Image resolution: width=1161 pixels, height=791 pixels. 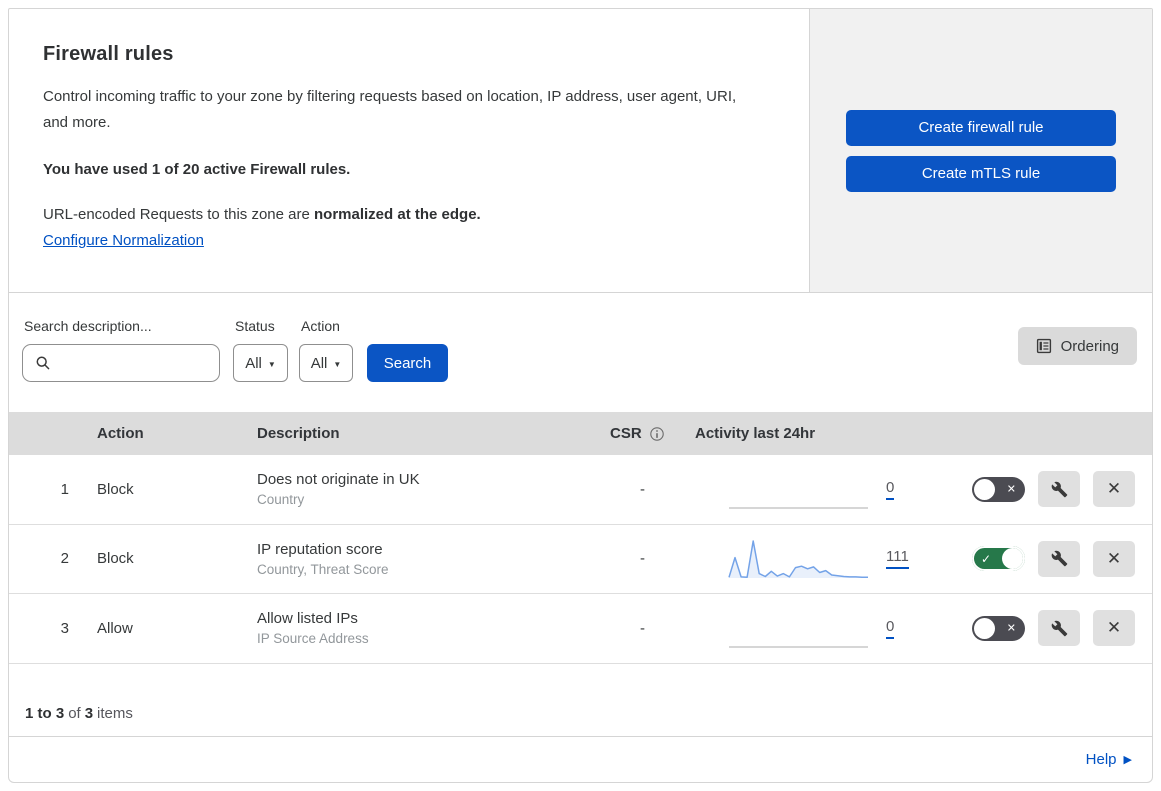 I want to click on check-icon: ✓, so click(x=986, y=558).